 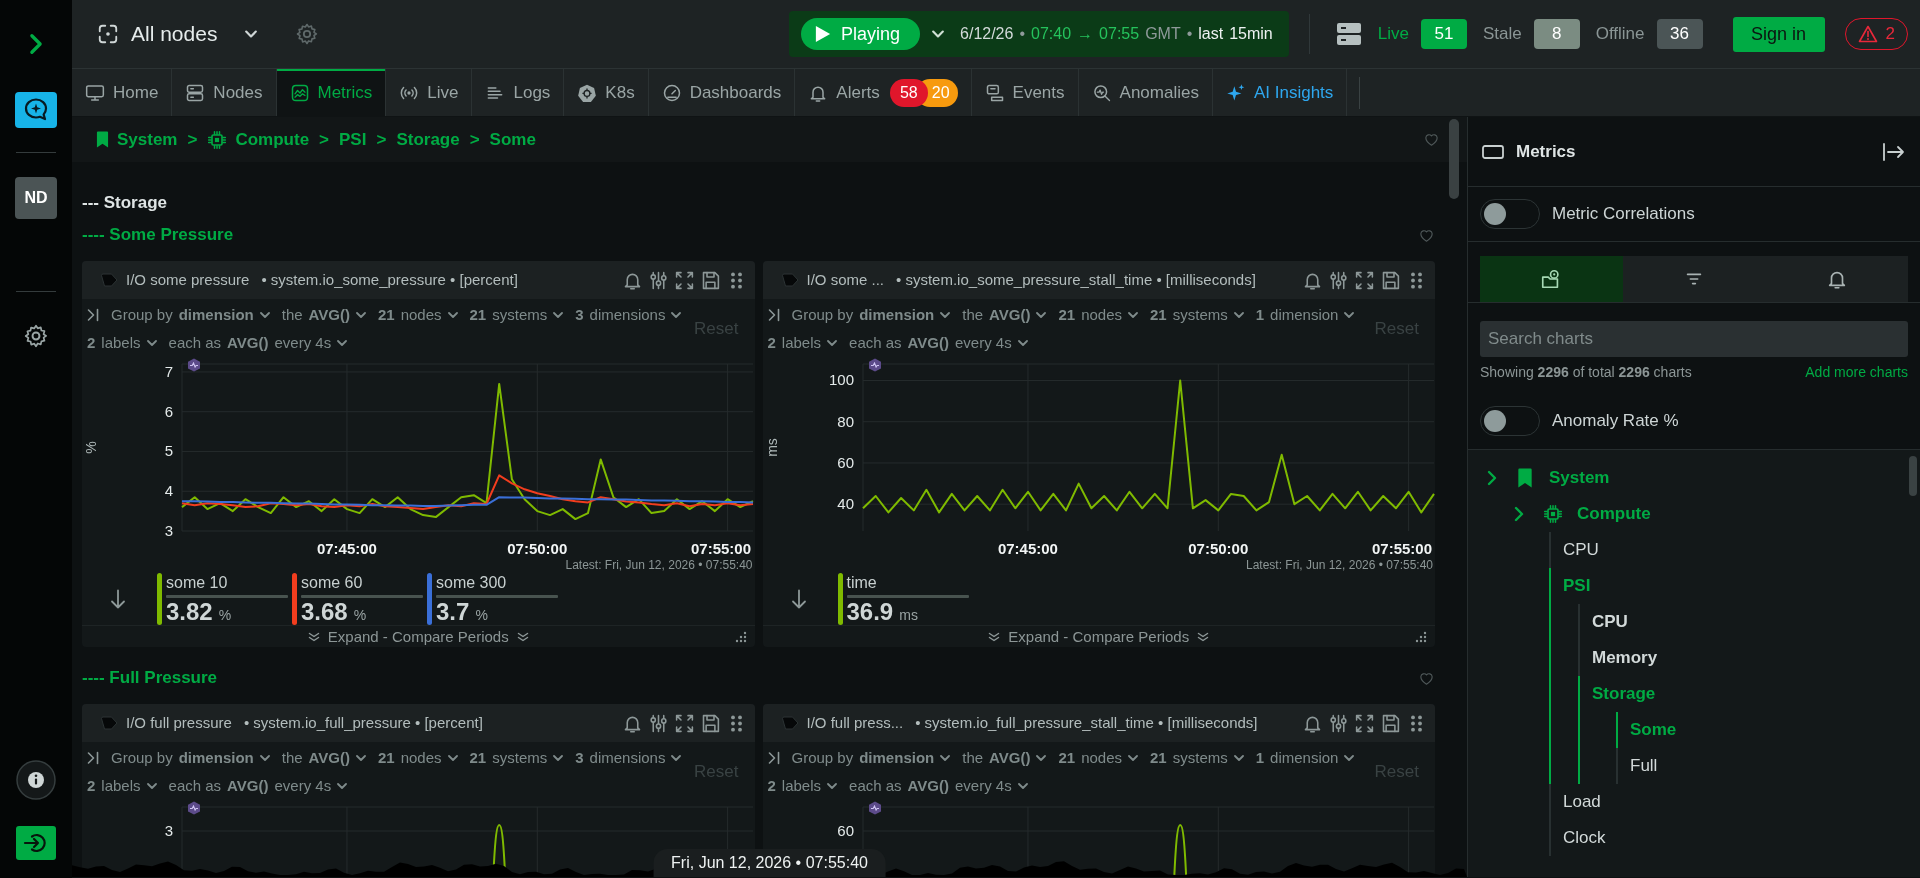 I want to click on play-button: Playing, so click(x=861, y=34).